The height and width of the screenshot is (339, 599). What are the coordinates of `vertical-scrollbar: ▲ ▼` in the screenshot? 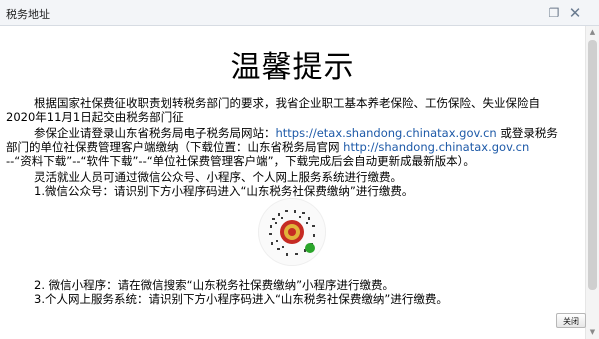 It's located at (592, 182).